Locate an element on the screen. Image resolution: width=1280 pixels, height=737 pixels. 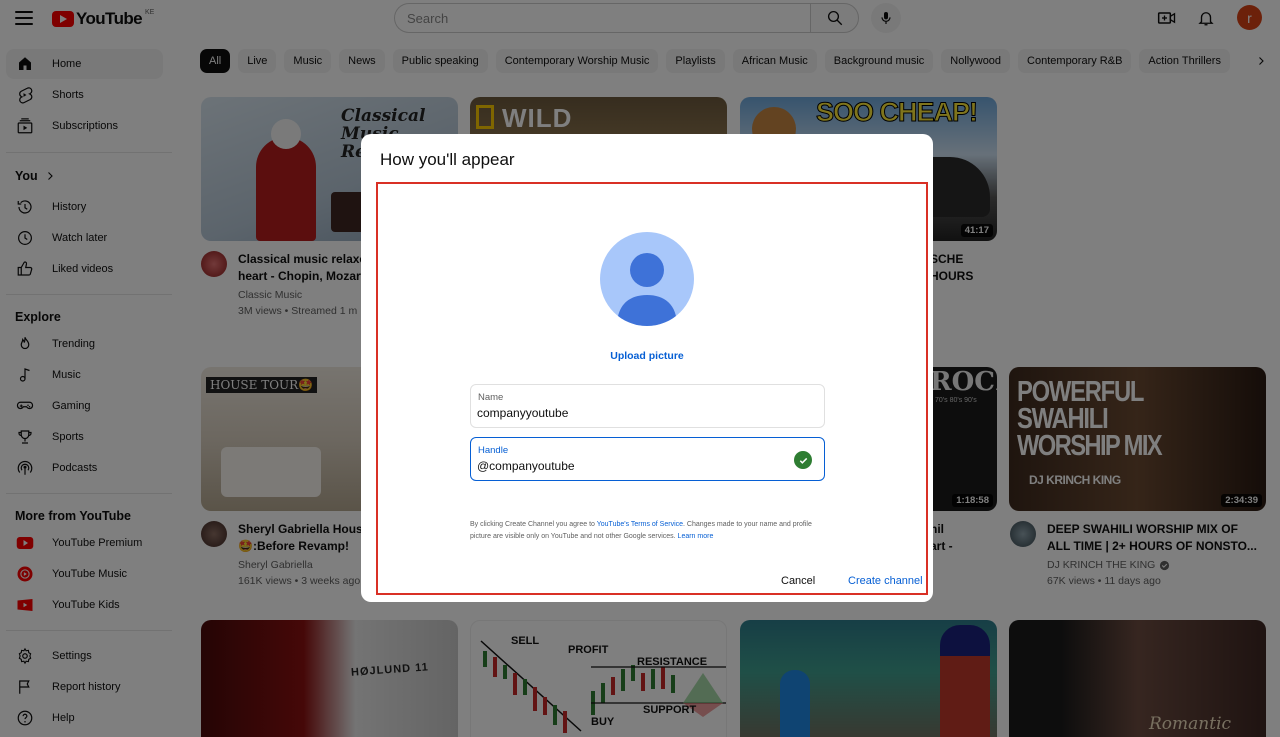
handle-field: Handle is located at coordinates (647, 459).